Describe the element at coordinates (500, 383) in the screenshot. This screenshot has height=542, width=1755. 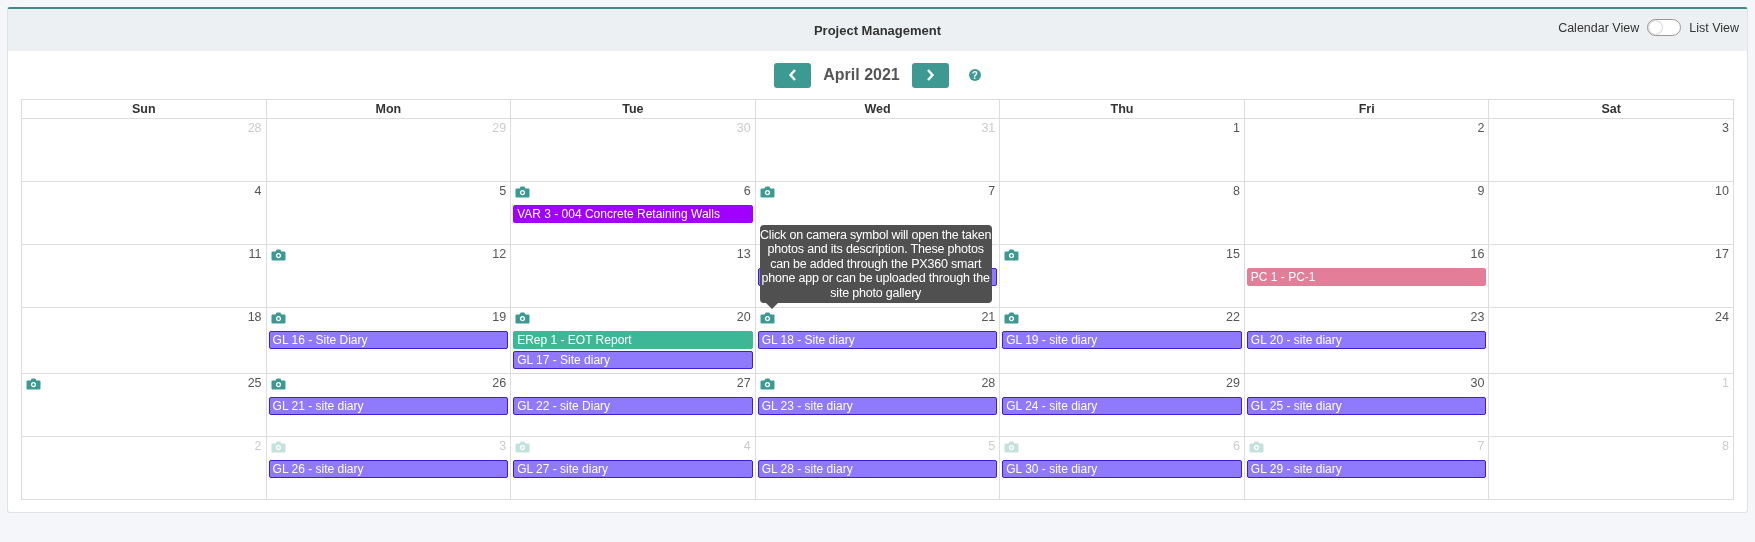
I see `day-number: 26` at that location.